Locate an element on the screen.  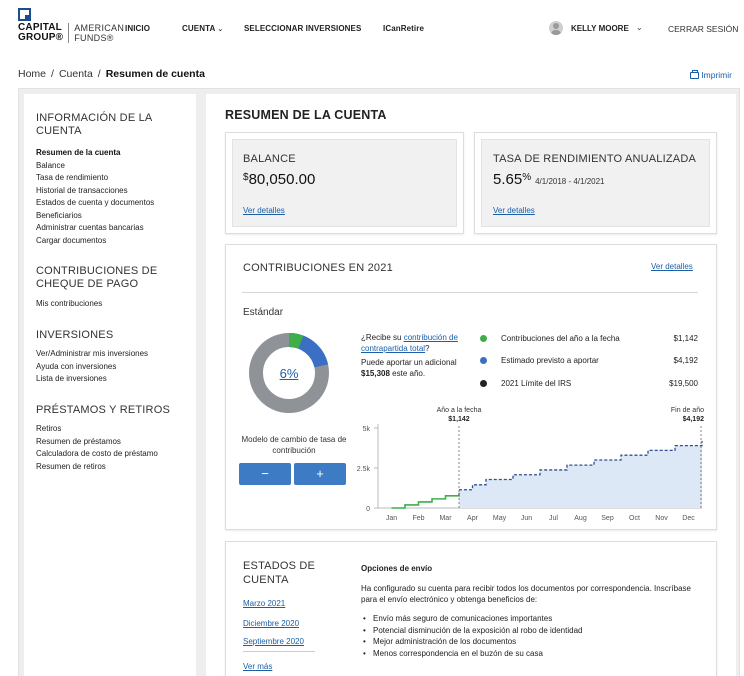
sidebar-heading-inversiones: INVERSIONES is located at coordinates (74, 335).